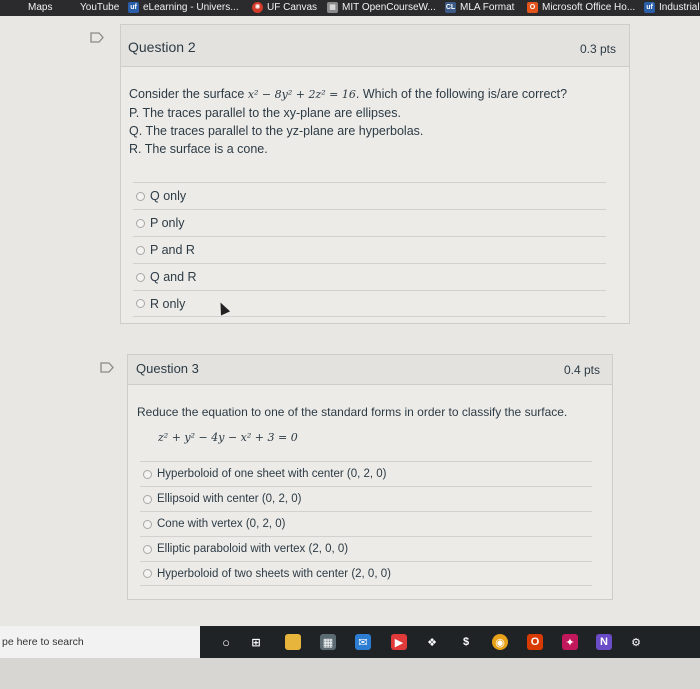  What do you see at coordinates (570, 642) in the screenshot?
I see `app-icon: ✦` at bounding box center [570, 642].